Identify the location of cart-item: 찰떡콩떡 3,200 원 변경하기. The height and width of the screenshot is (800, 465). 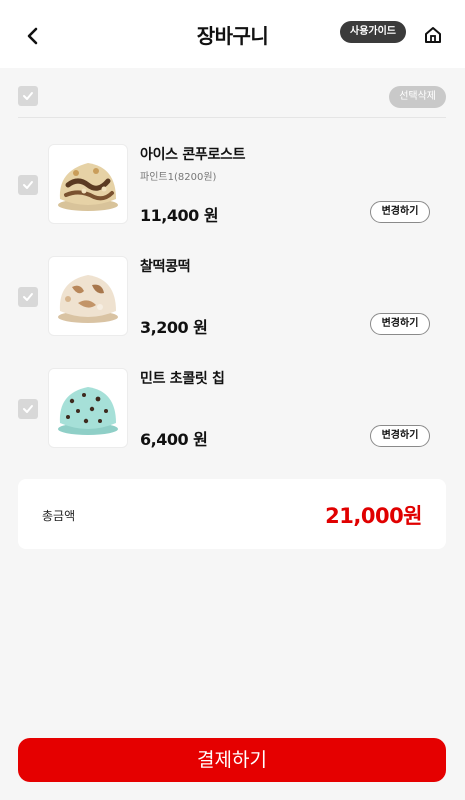
(232, 301).